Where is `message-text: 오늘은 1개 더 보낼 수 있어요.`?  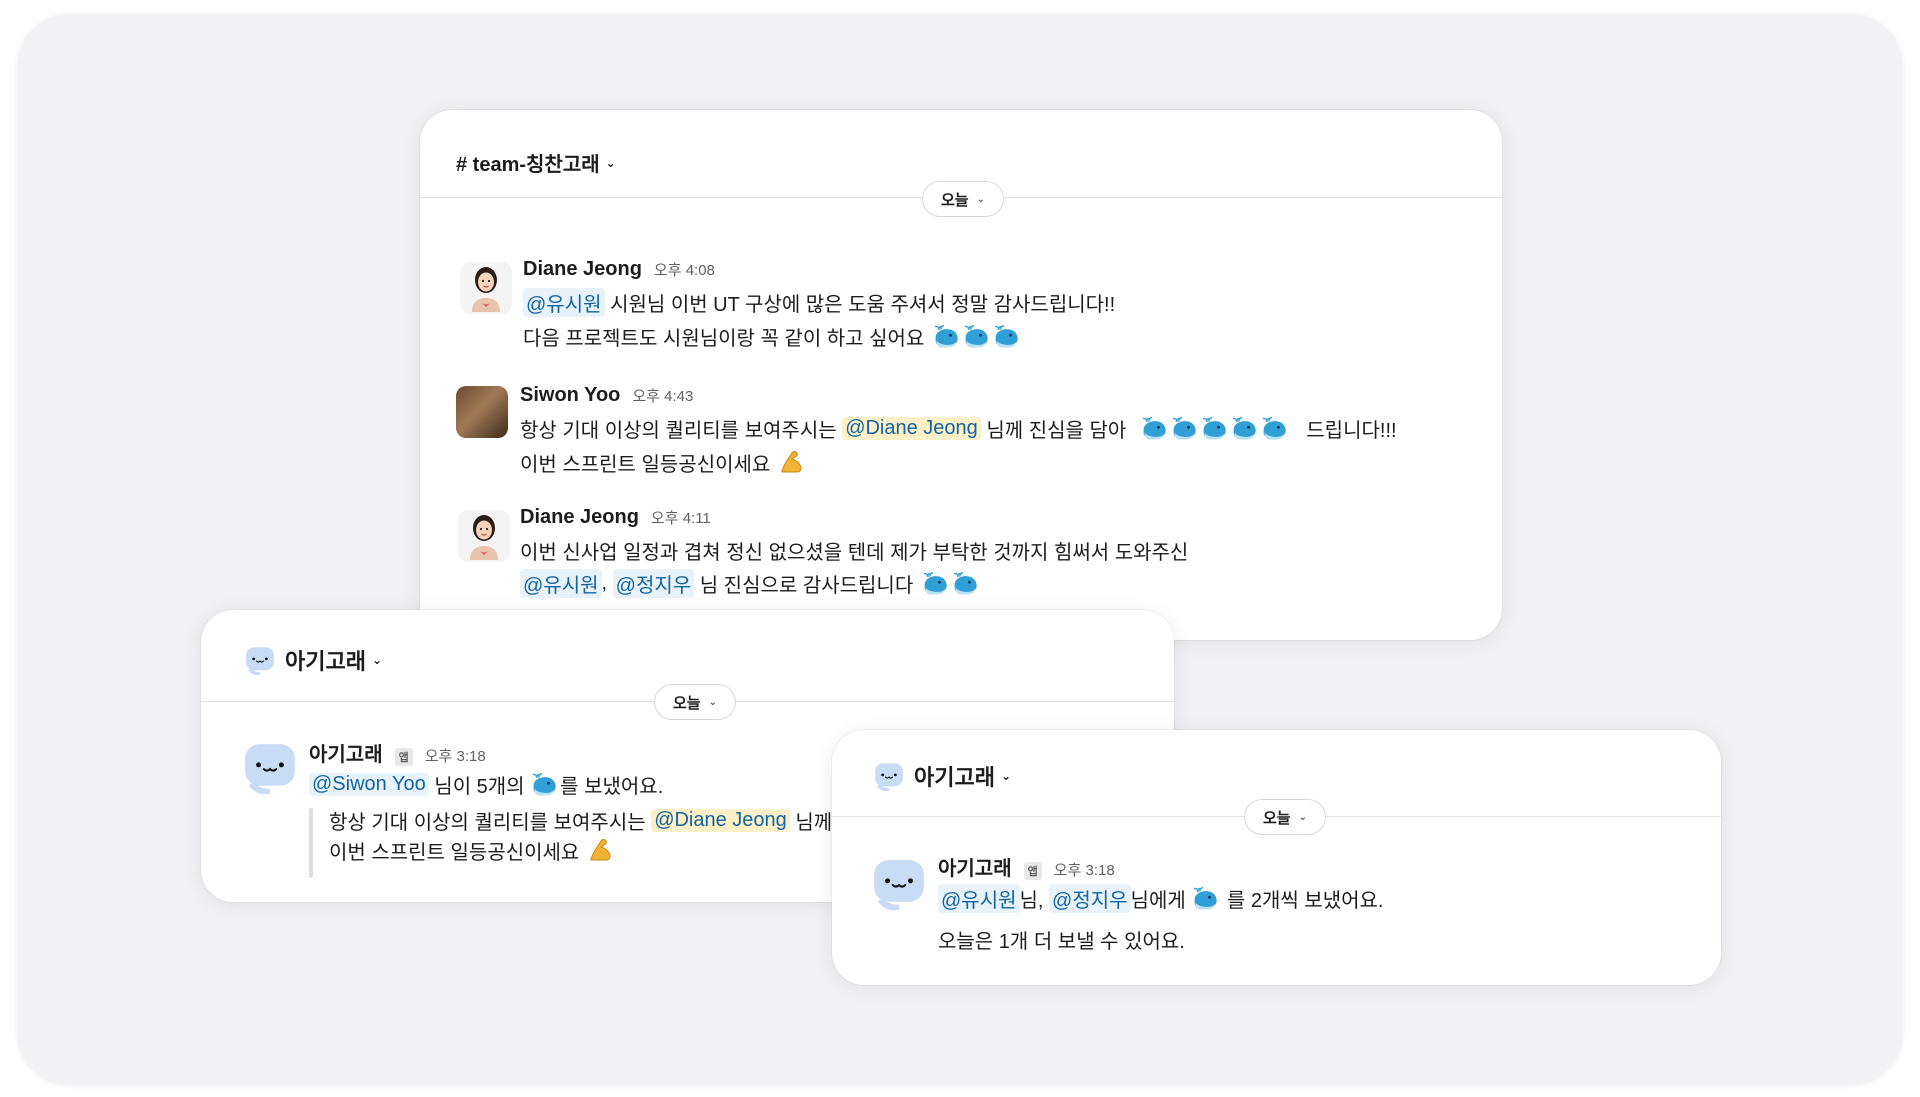
message-text: 오늘은 1개 더 보낼 수 있어요. is located at coordinates (1061, 942).